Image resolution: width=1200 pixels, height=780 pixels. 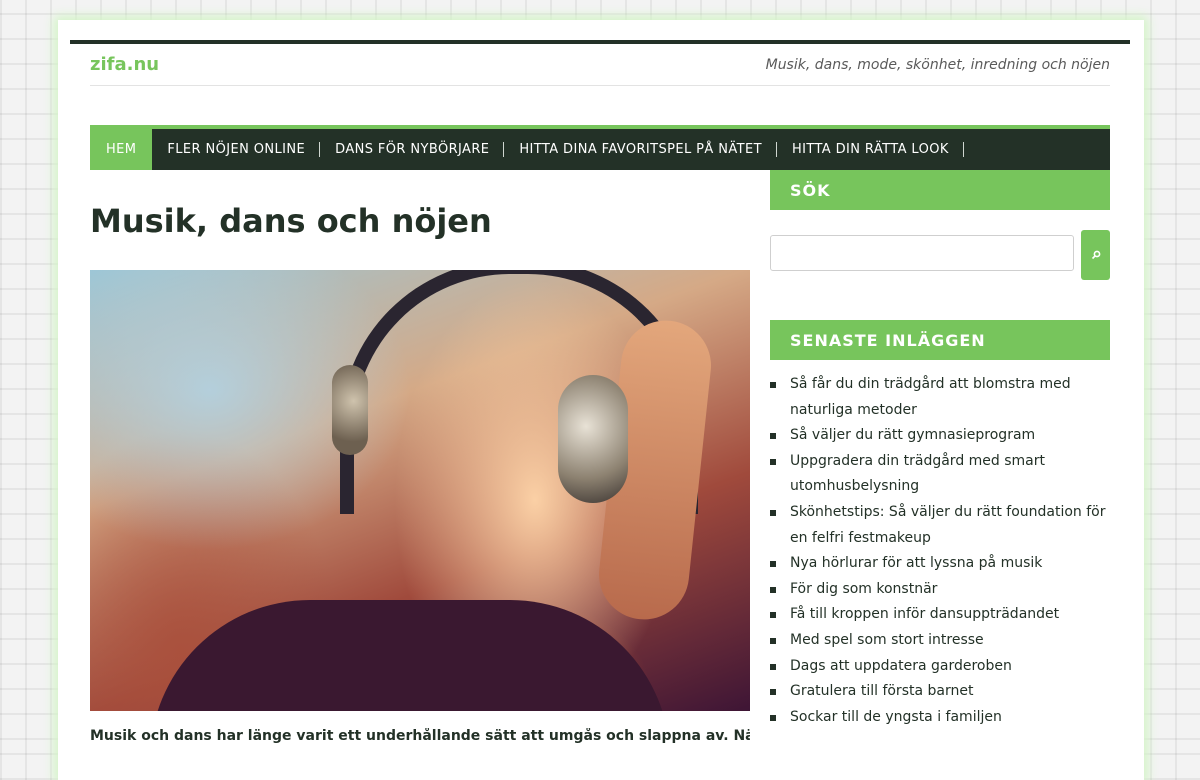 I want to click on recent-post-link: Med spel som stort intresse, so click(x=887, y=640).